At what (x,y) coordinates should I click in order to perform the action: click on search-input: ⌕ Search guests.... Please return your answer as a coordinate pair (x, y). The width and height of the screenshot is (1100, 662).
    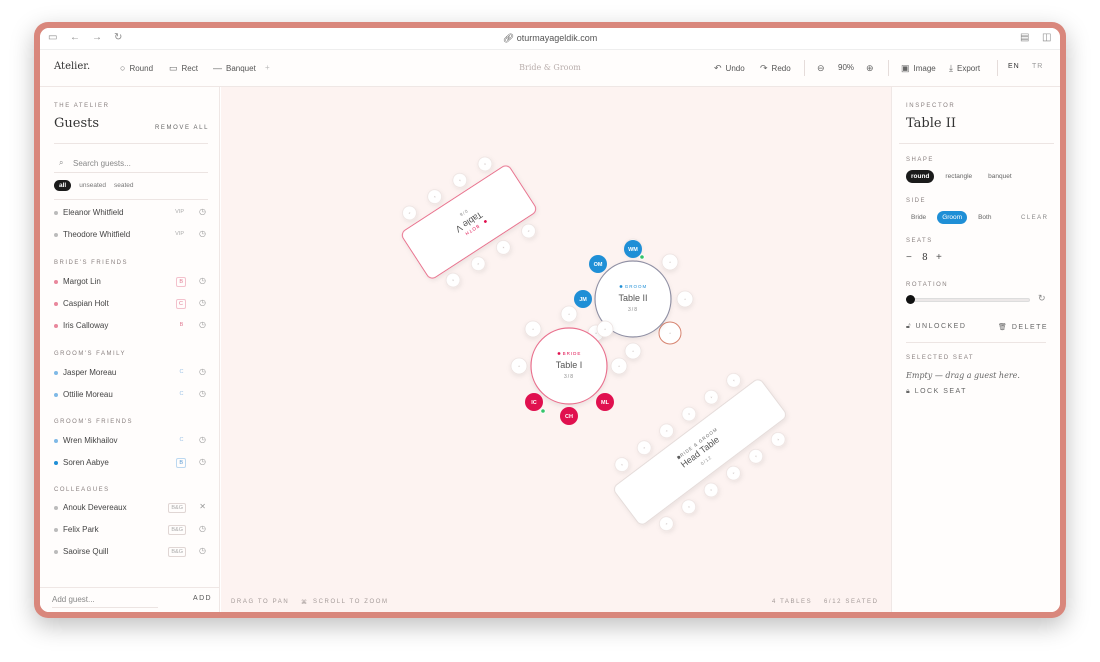
    Looking at the image, I should click on (131, 165).